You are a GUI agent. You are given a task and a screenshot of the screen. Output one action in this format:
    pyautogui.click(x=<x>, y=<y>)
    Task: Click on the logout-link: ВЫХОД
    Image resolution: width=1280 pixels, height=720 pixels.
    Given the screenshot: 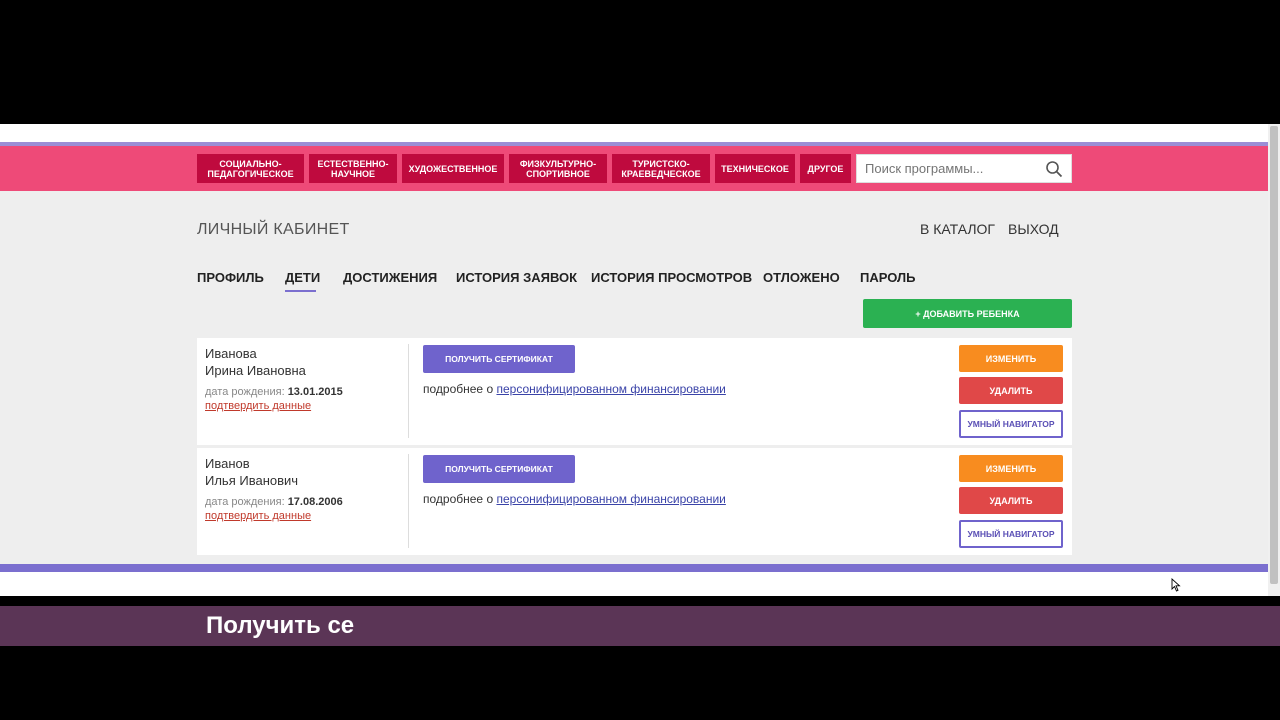 What is the action you would take?
    pyautogui.click(x=1033, y=229)
    